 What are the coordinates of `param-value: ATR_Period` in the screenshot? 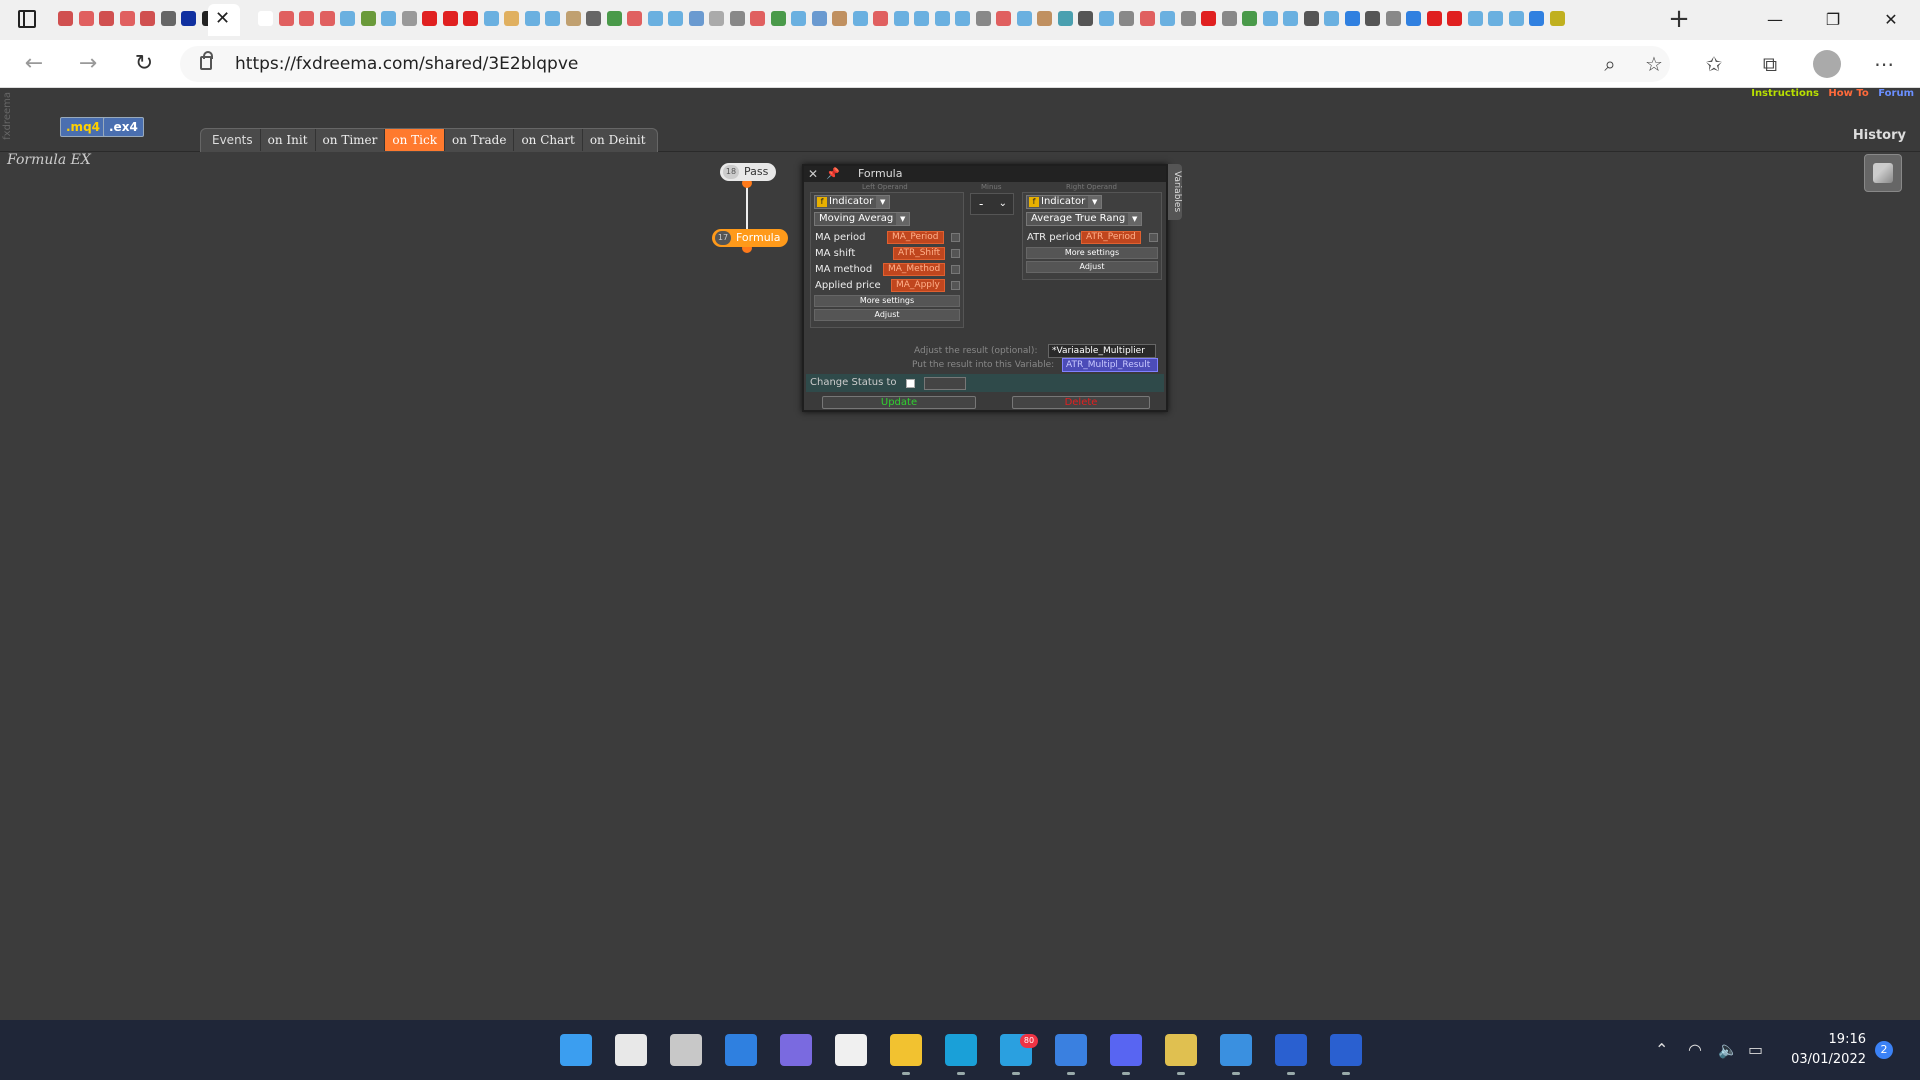 It's located at (1111, 237).